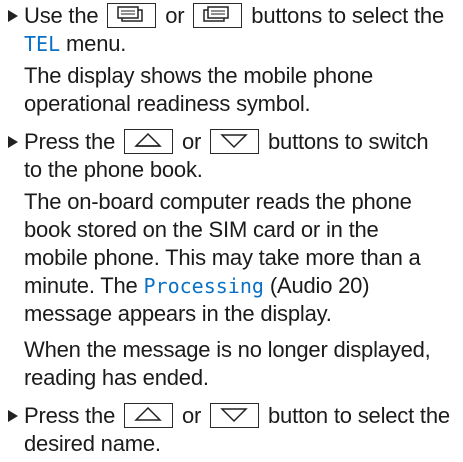  Describe the element at coordinates (92, 443) in the screenshot. I see `instruction-line: desired name.` at that location.